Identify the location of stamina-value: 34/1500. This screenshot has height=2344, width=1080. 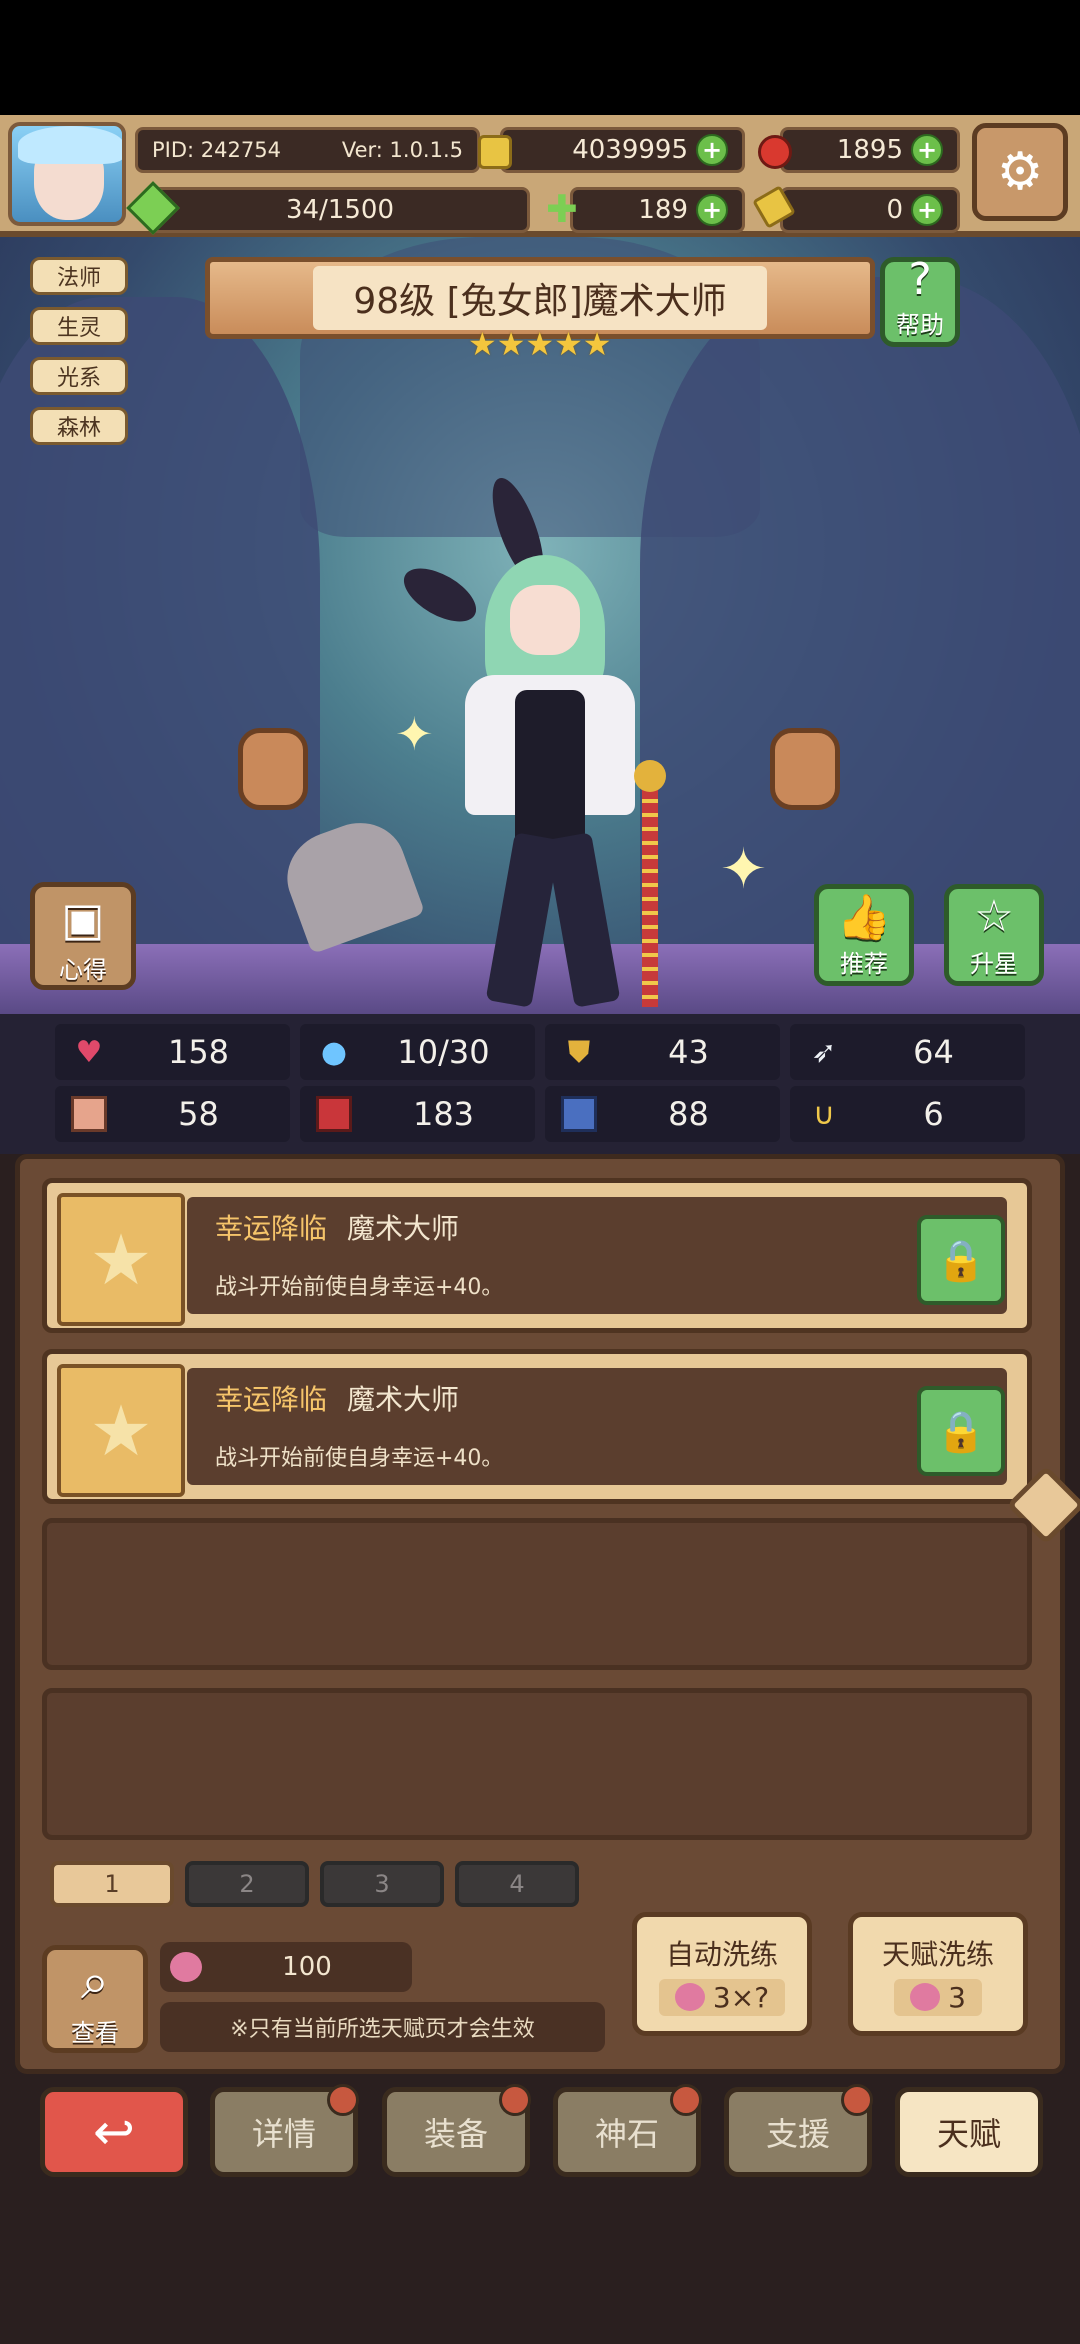
(339, 210).